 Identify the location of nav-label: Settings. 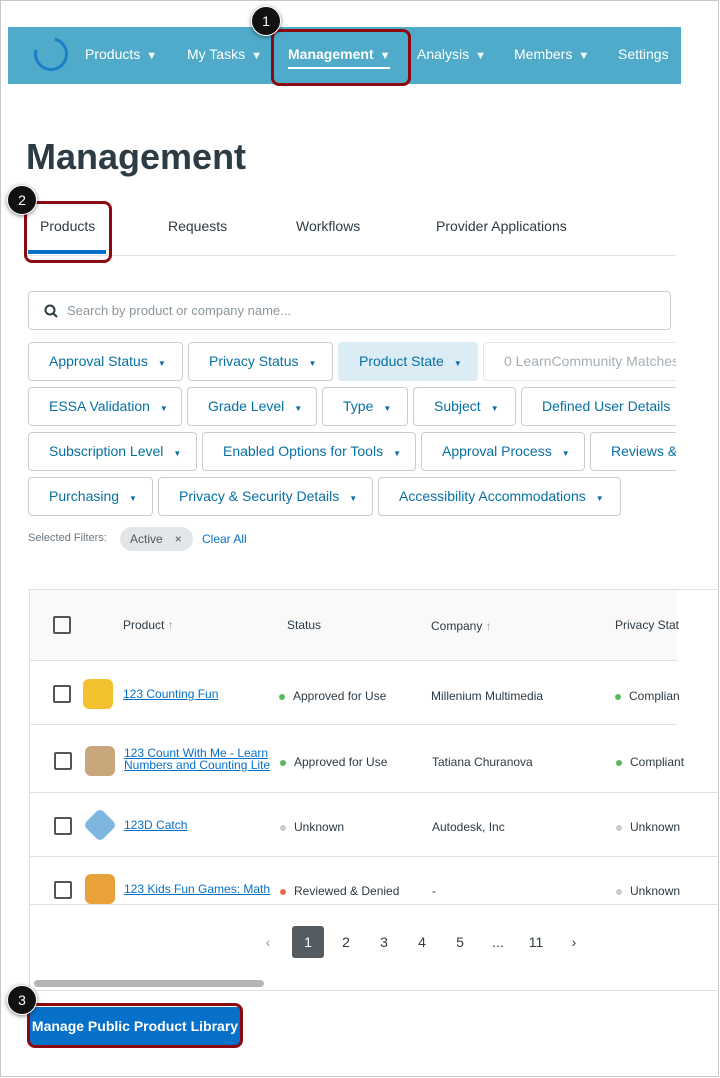
(643, 54).